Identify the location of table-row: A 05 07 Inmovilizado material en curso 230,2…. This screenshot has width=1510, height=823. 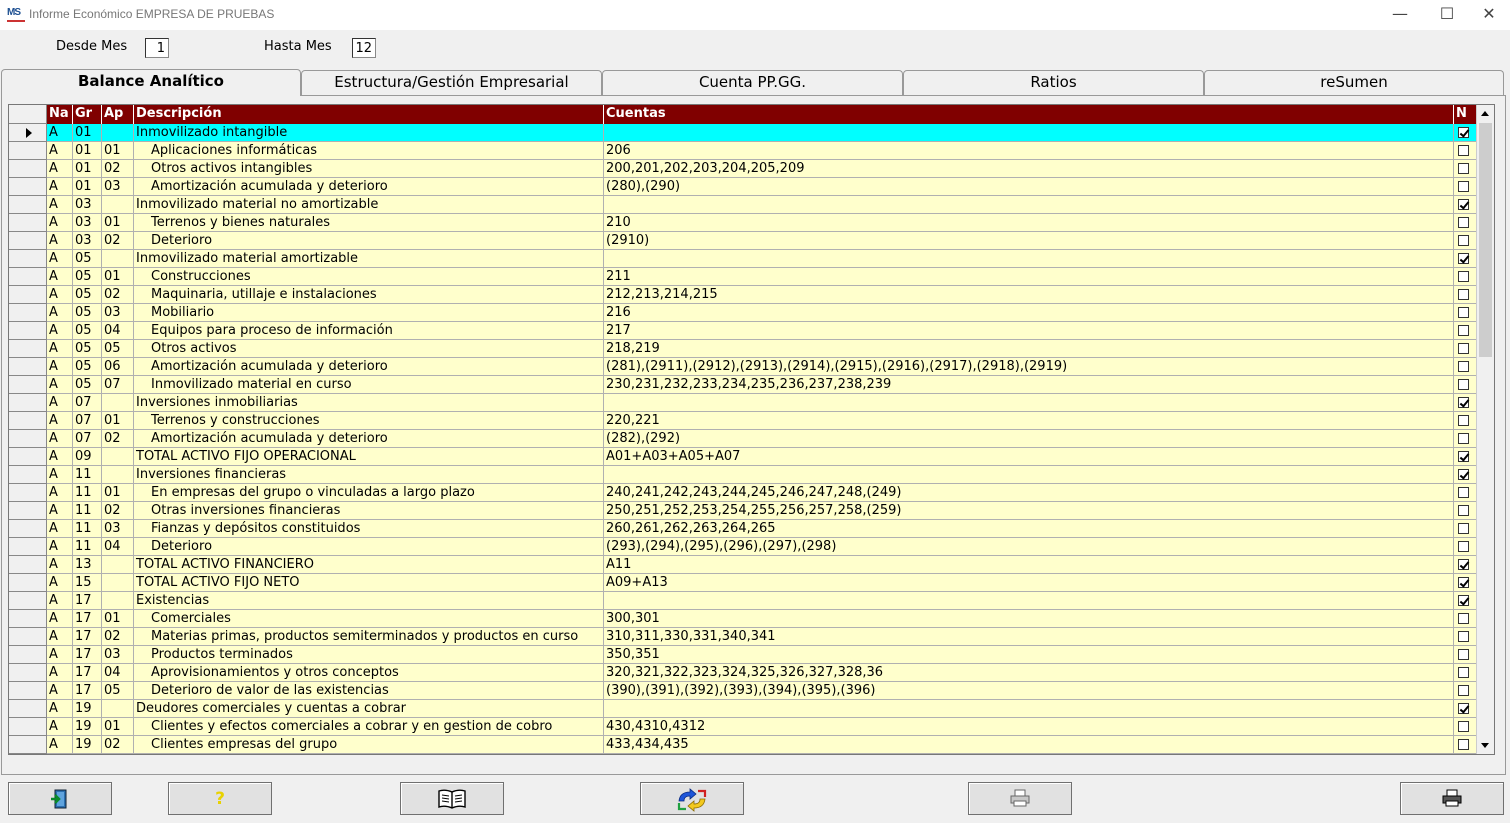
(743, 385).